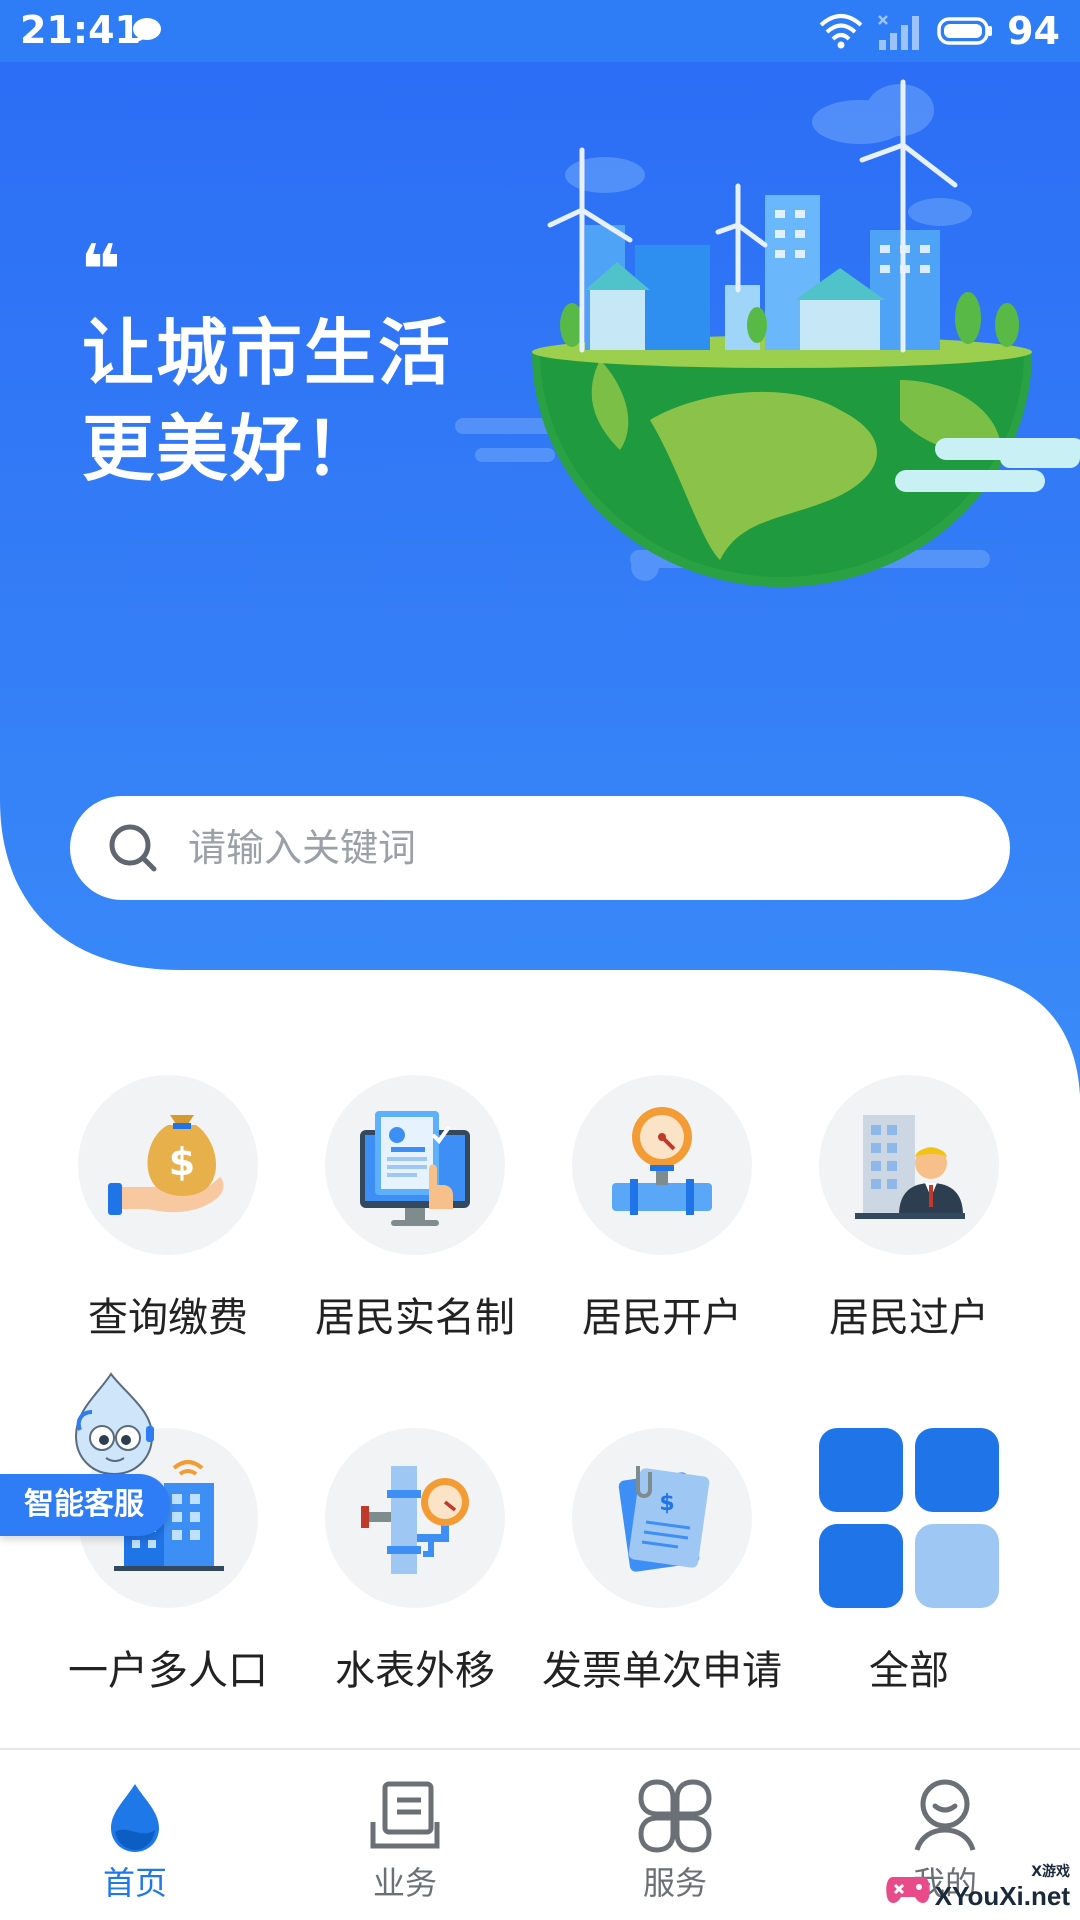  What do you see at coordinates (230, 449) in the screenshot?
I see `slogan-line-2: 更美好！` at bounding box center [230, 449].